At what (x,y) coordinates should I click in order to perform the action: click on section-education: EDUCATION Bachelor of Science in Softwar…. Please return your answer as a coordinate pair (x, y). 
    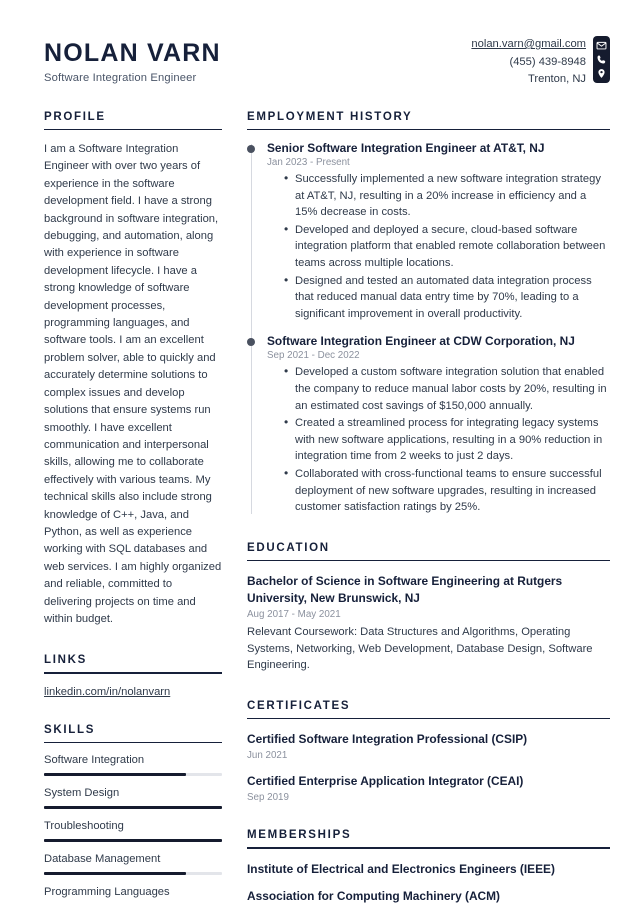
    Looking at the image, I should click on (428, 608).